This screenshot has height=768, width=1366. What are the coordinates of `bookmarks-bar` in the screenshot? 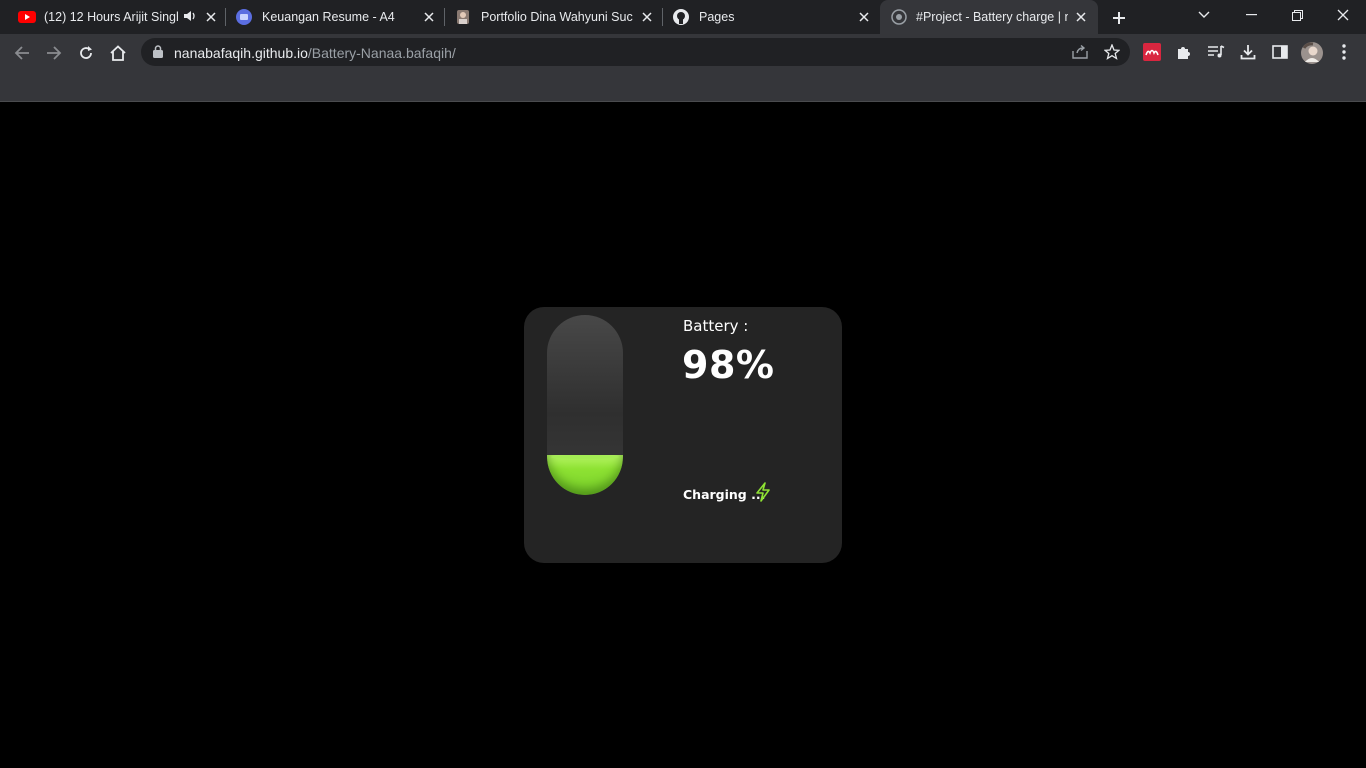 It's located at (683, 86).